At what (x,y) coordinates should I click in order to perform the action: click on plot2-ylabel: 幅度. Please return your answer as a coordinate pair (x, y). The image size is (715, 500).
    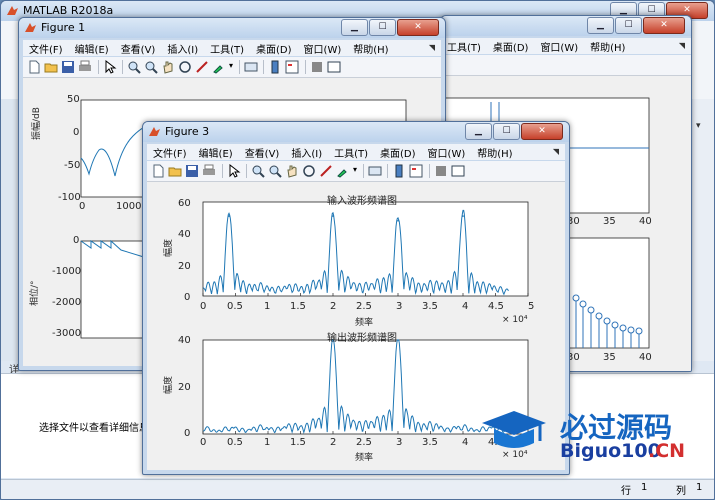
    Looking at the image, I should click on (169, 384).